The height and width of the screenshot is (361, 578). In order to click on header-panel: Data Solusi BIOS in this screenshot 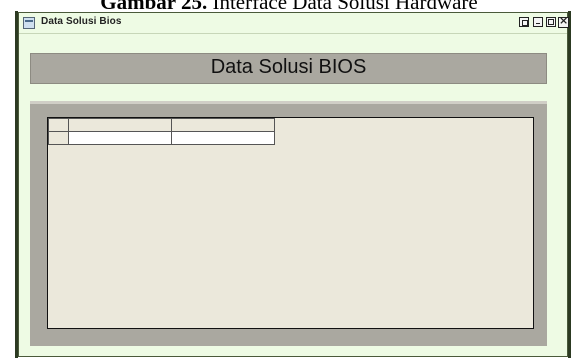, I will do `click(288, 68)`.